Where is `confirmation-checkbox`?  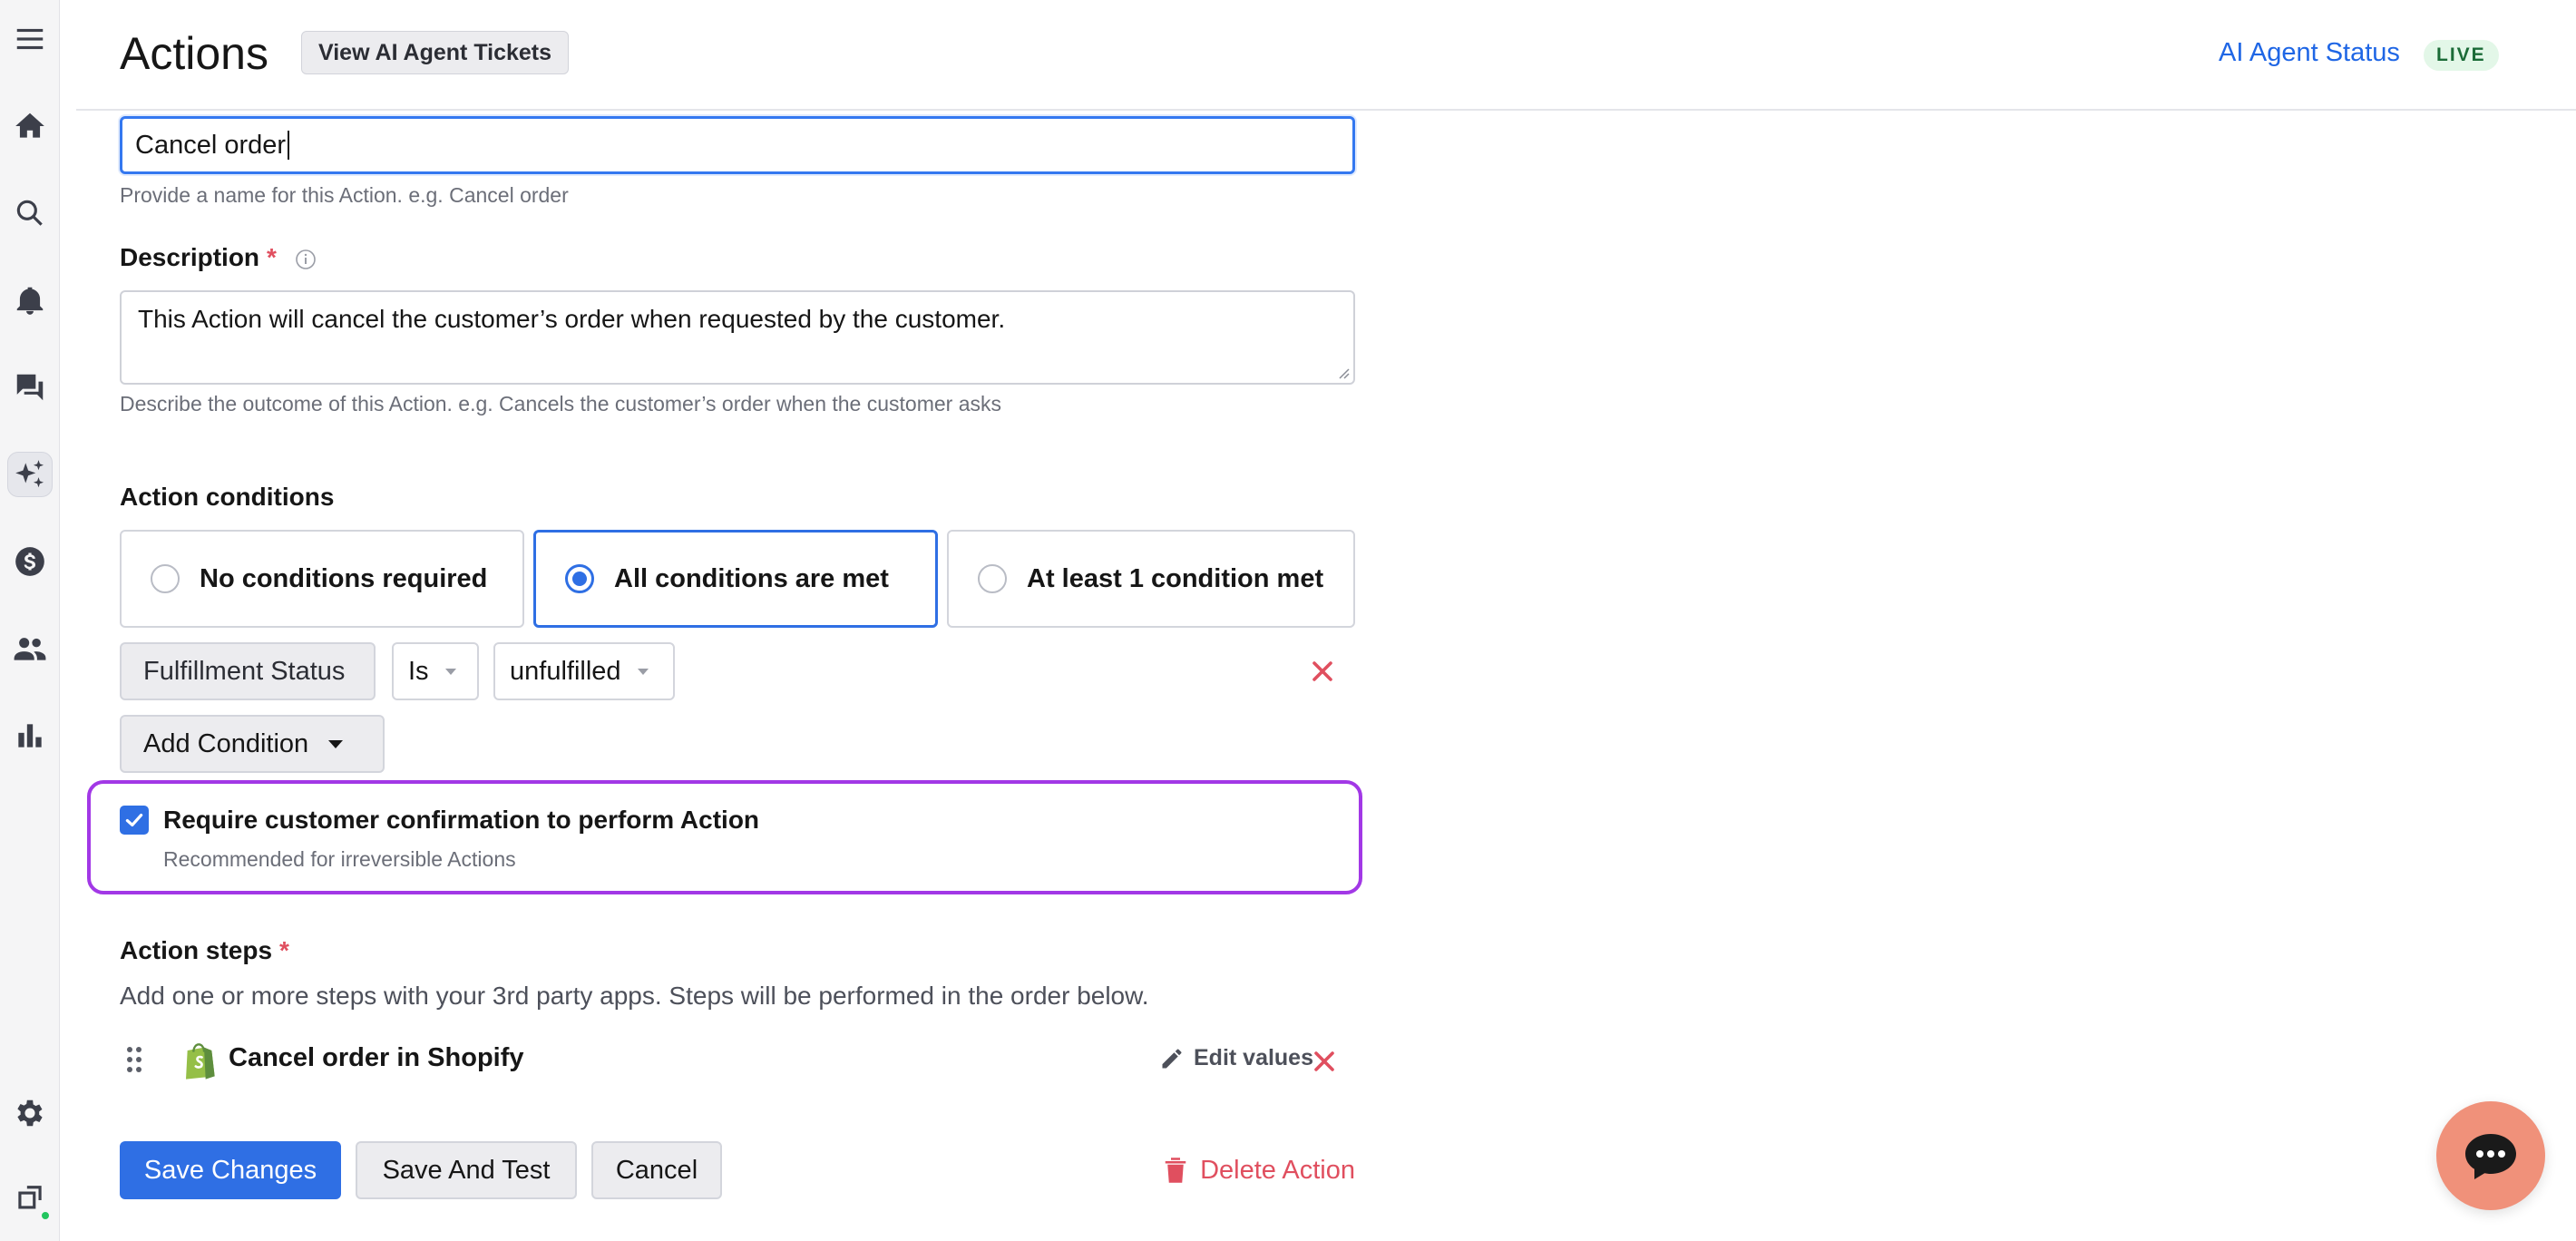
confirmation-checkbox is located at coordinates (134, 820).